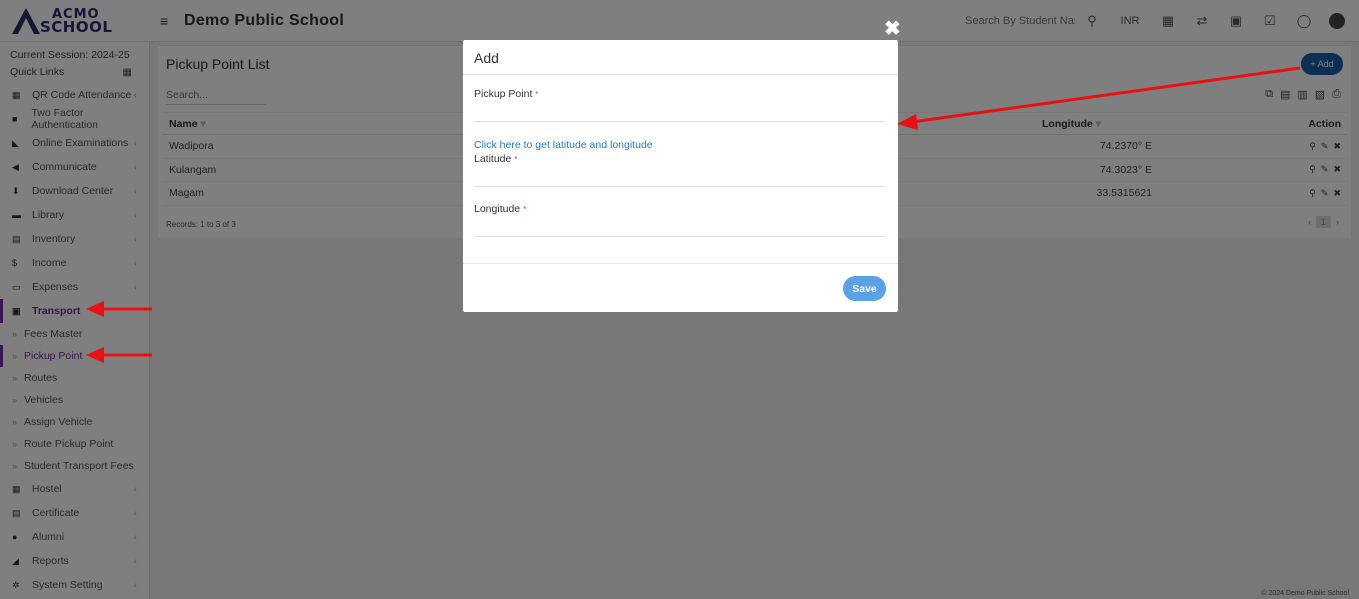 The width and height of the screenshot is (1359, 599). Describe the element at coordinates (679, 209) in the screenshot. I see `longitude-label: Longitude *` at that location.